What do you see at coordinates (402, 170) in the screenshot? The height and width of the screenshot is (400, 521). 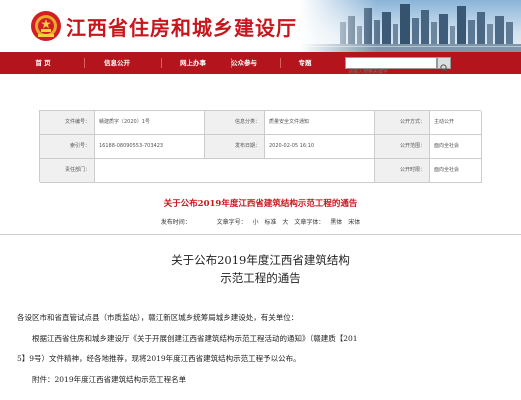 I see `time-limit-label: 公开时限：` at bounding box center [402, 170].